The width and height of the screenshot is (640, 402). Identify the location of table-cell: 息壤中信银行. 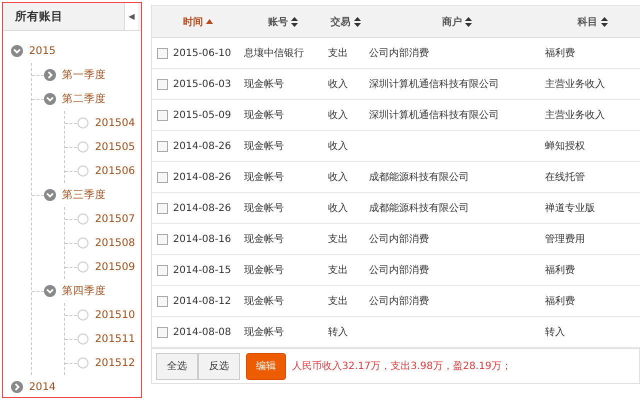
(274, 53).